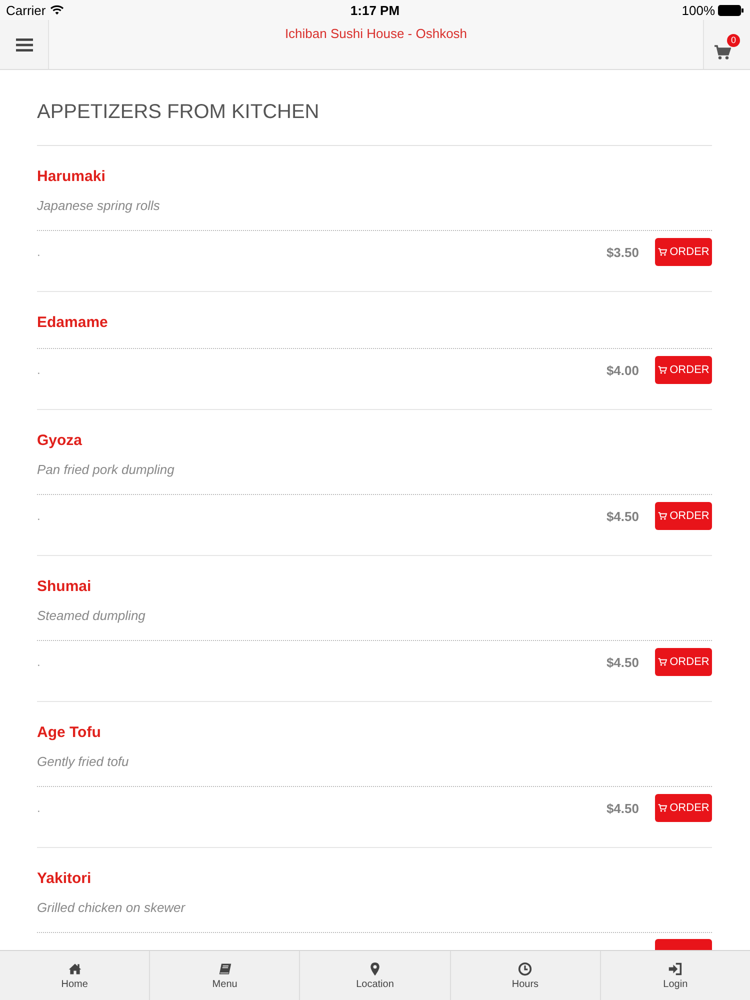 This screenshot has height=1000, width=750. What do you see at coordinates (622, 370) in the screenshot?
I see `item-price: $4.00` at bounding box center [622, 370].